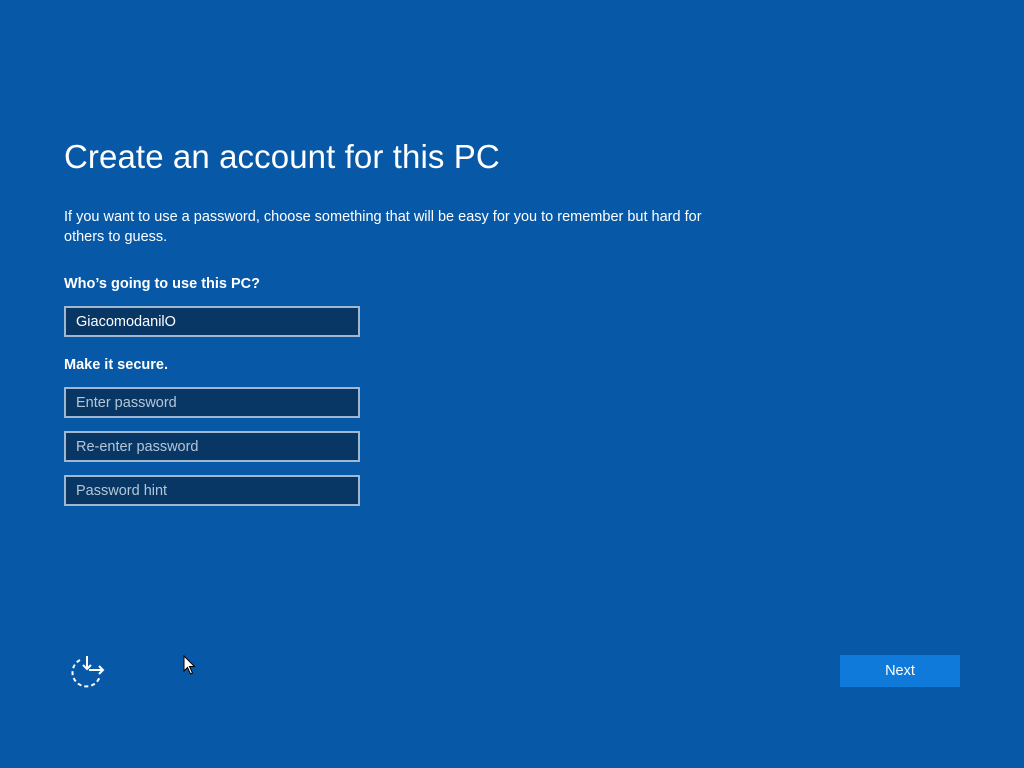 This screenshot has width=1024, height=768. Describe the element at coordinates (212, 490) in the screenshot. I see `password-hint-field` at that location.